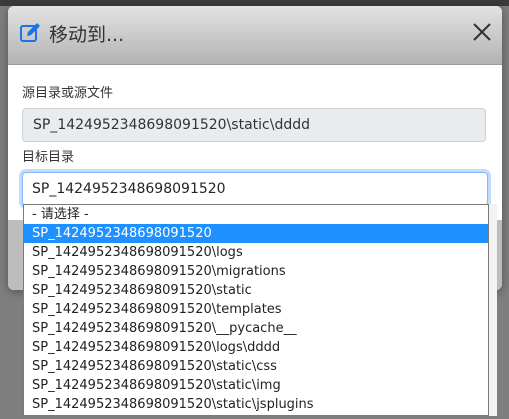  Describe the element at coordinates (256, 271) in the screenshot. I see `dropdown-option: SP_1424952348698091520\migrations` at that location.